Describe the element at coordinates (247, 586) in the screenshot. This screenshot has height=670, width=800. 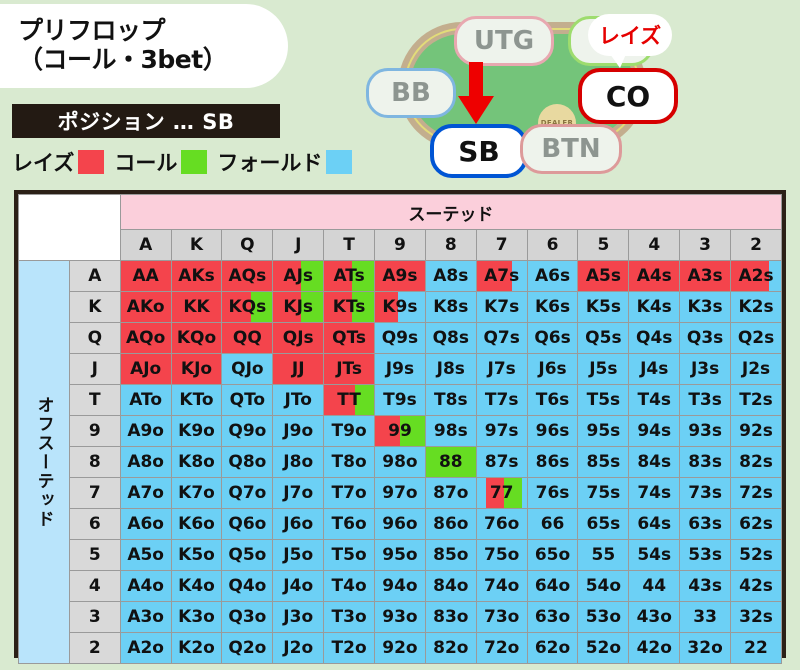
I see `matrix-cell-Q4o: Q4o` at that location.